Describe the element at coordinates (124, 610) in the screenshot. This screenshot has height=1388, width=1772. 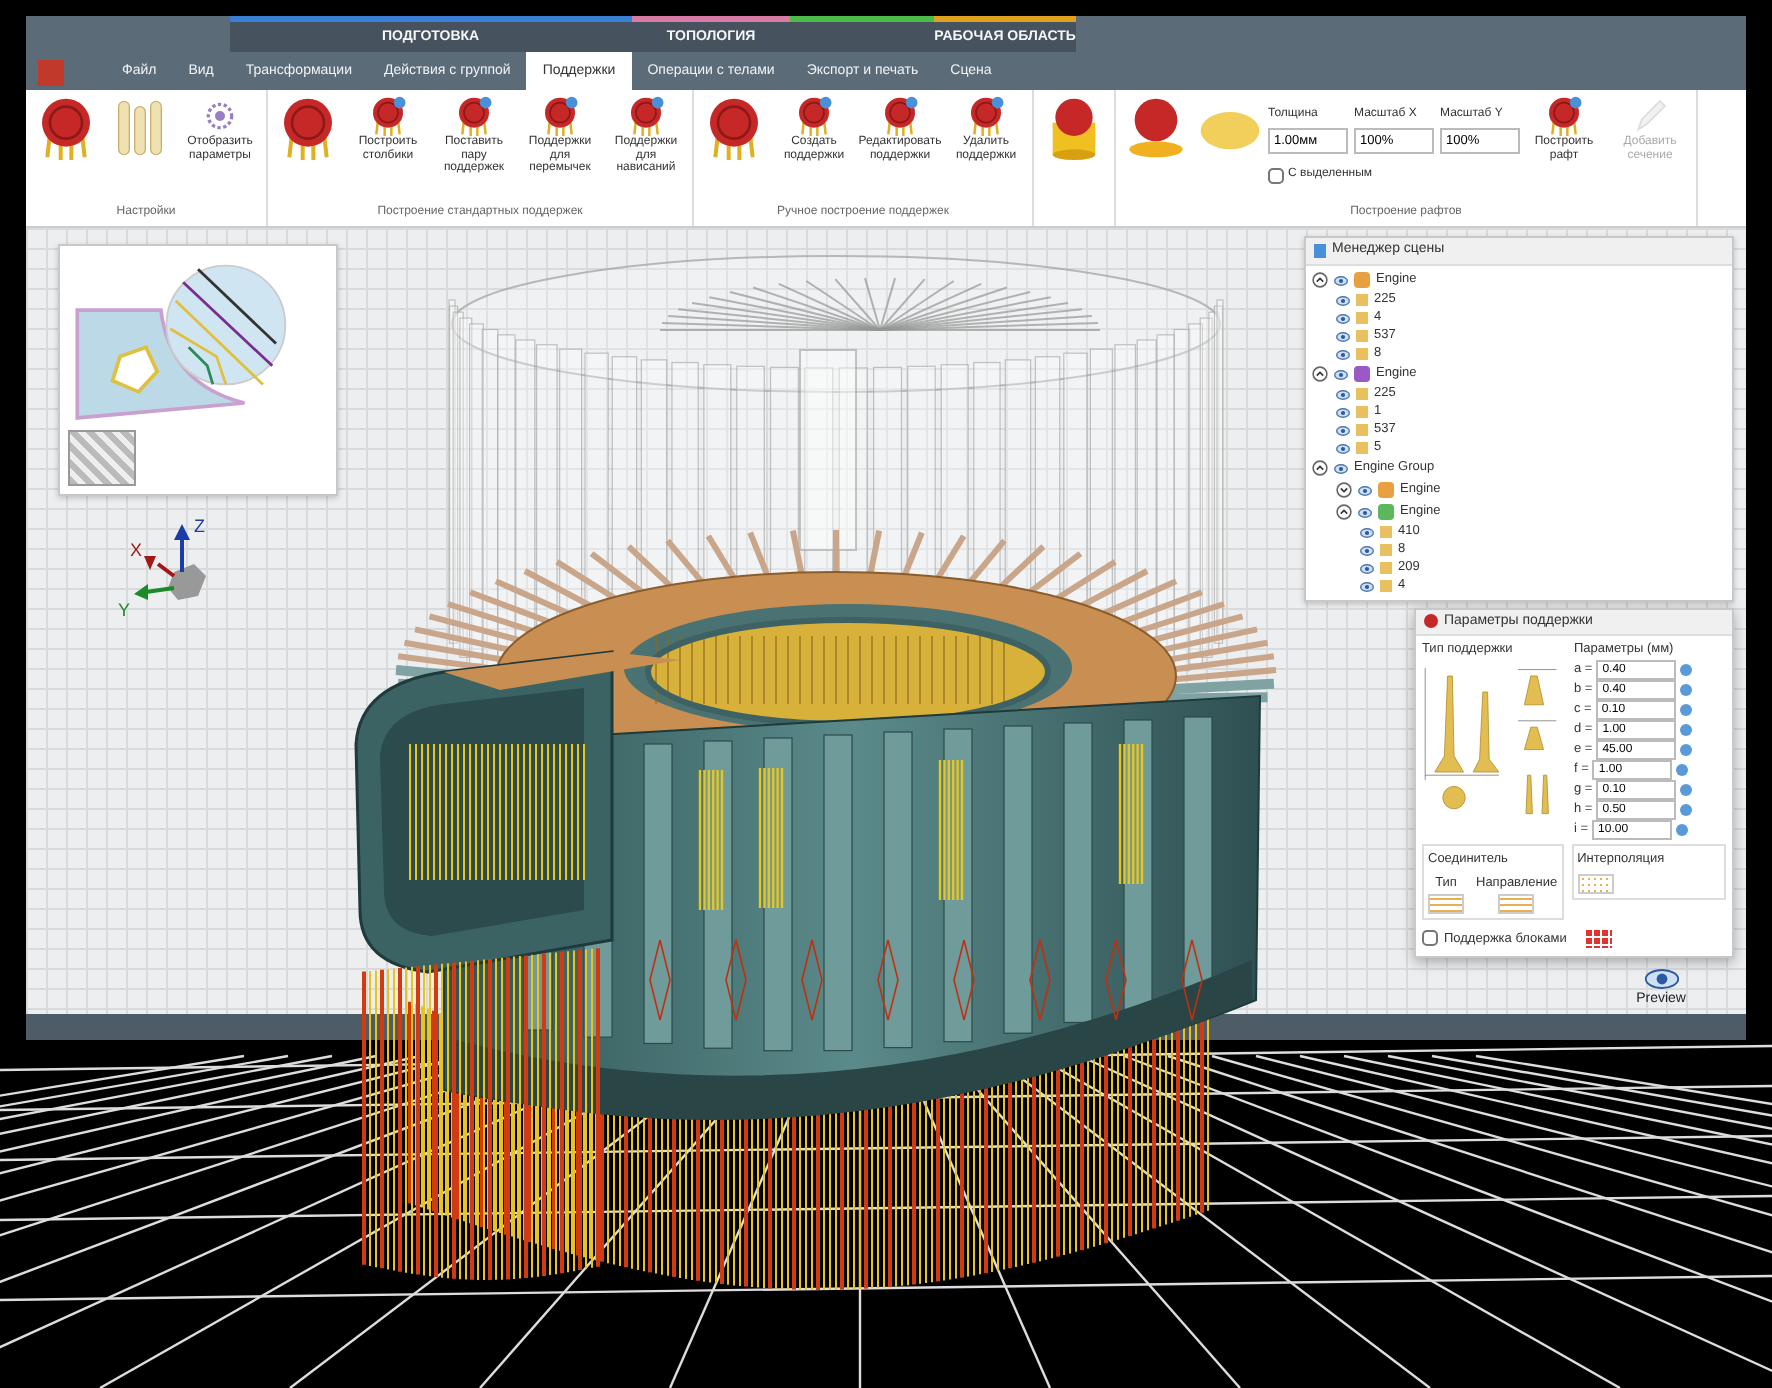
I see `axis-label: Y` at that location.